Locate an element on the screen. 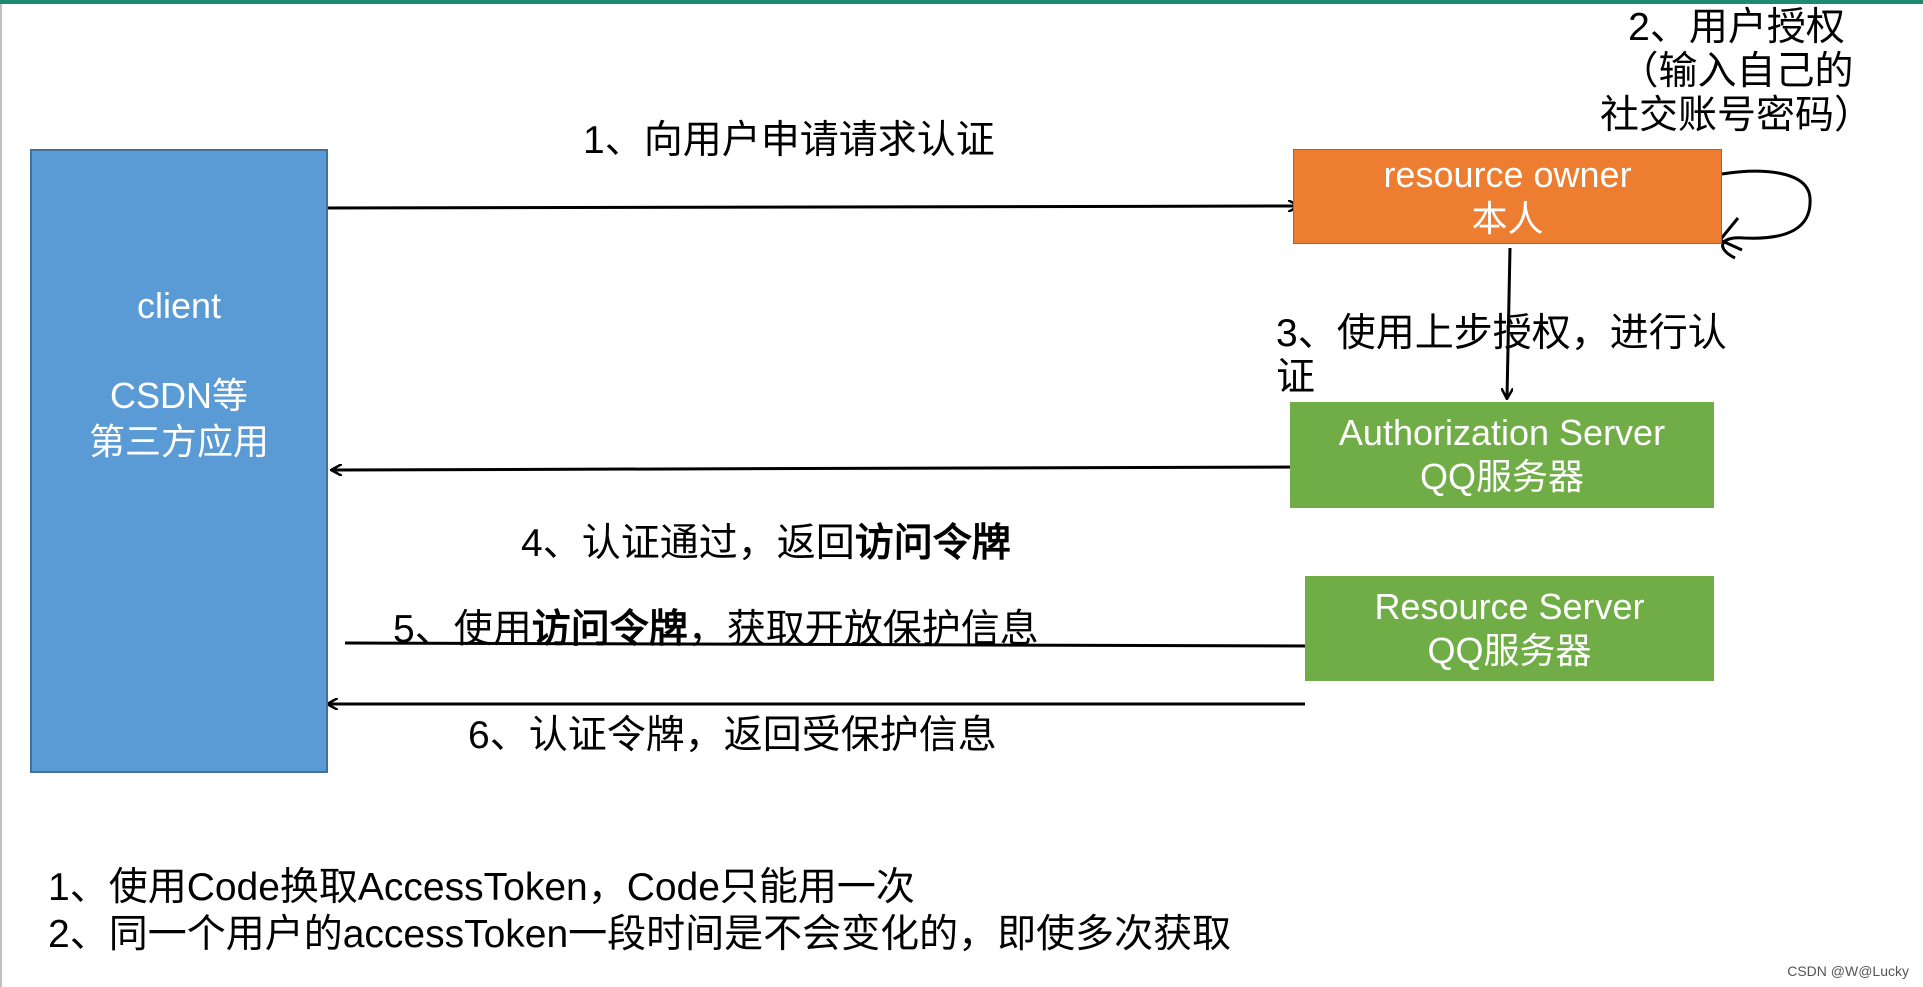 This screenshot has height=987, width=1923. note-2: 2、同一个用户的accessToken一段时间是不会变化的，即使多次获取 is located at coordinates (640, 934).